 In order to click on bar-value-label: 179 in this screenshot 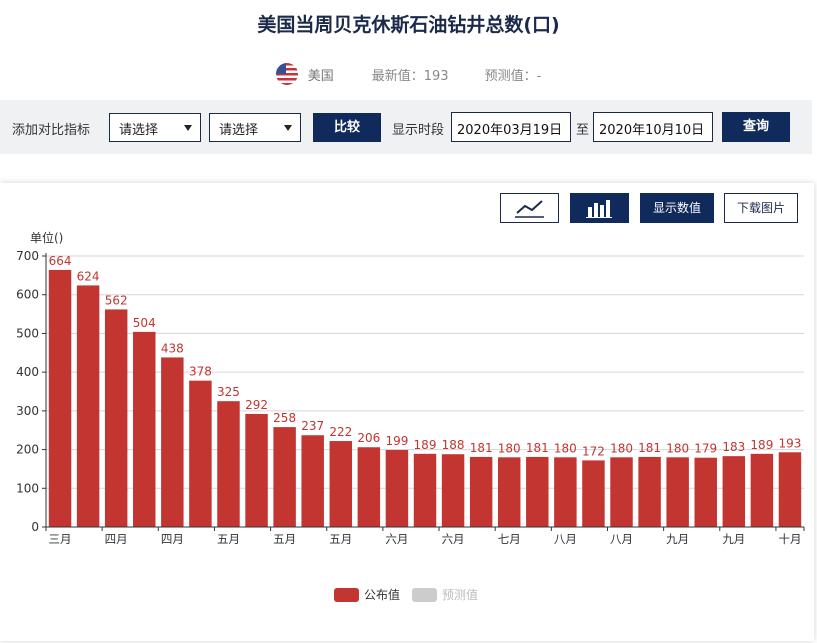, I will do `click(705, 449)`.